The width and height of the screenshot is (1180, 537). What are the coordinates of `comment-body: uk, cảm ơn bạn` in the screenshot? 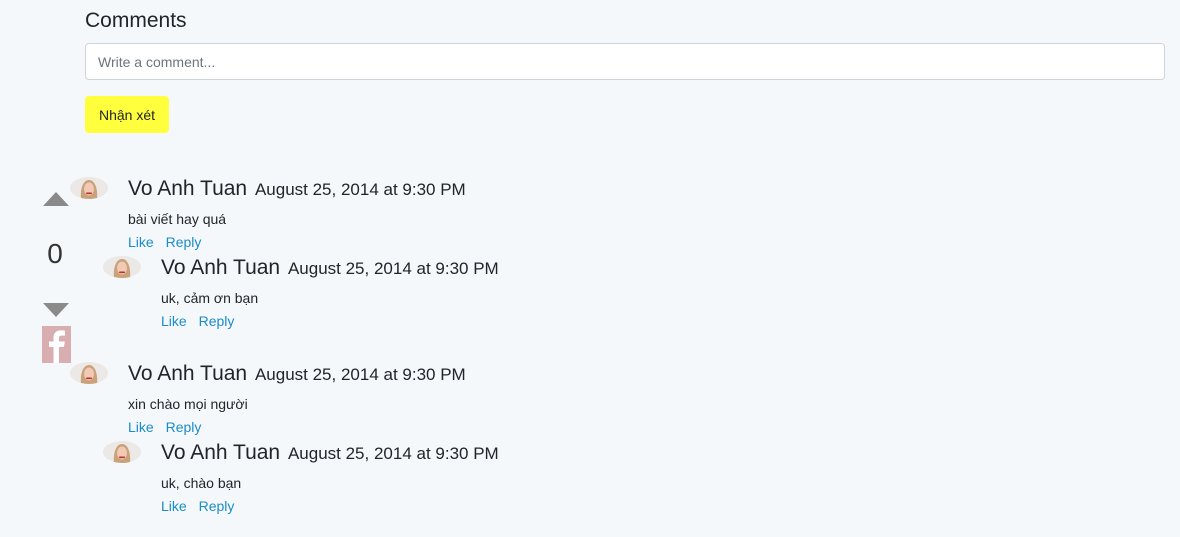 It's located at (210, 298).